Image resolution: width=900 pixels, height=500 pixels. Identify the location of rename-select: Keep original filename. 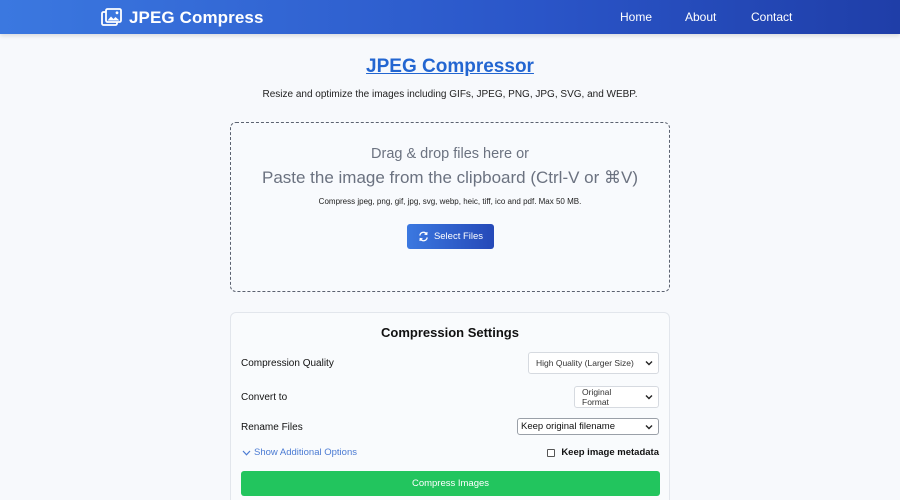
(588, 426).